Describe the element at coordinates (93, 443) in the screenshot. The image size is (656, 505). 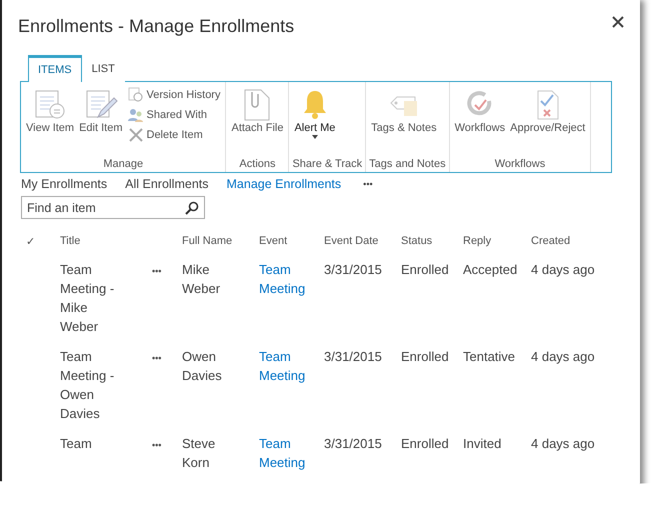
I see `title-cell: Team` at that location.